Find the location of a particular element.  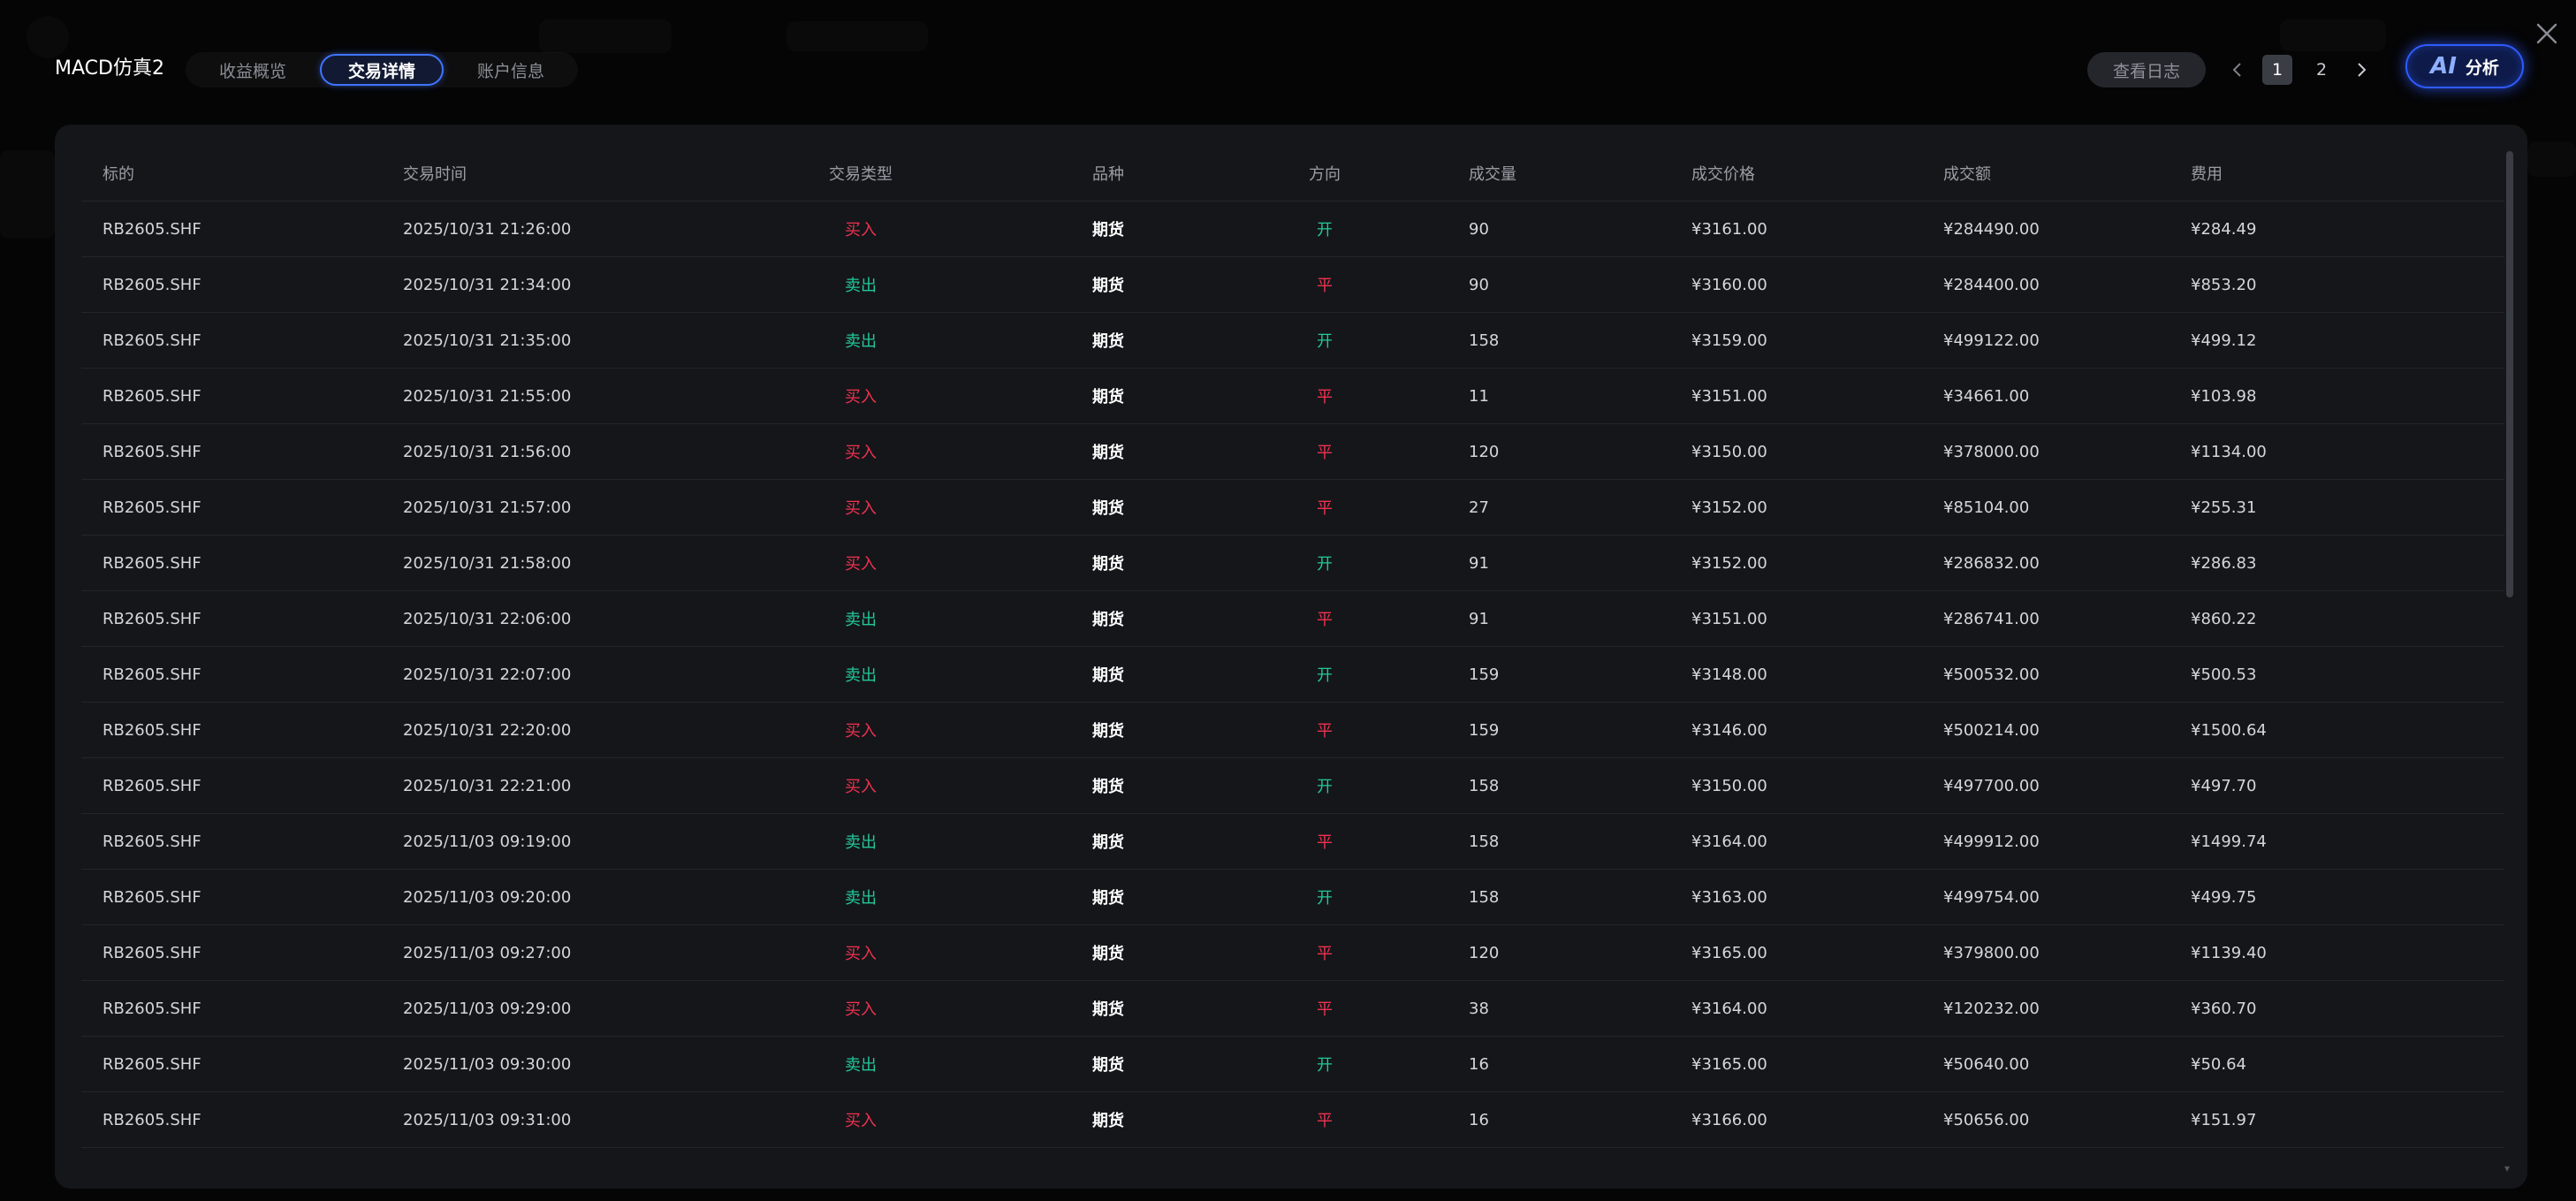

cell-volume: 120 is located at coordinates (1484, 952).